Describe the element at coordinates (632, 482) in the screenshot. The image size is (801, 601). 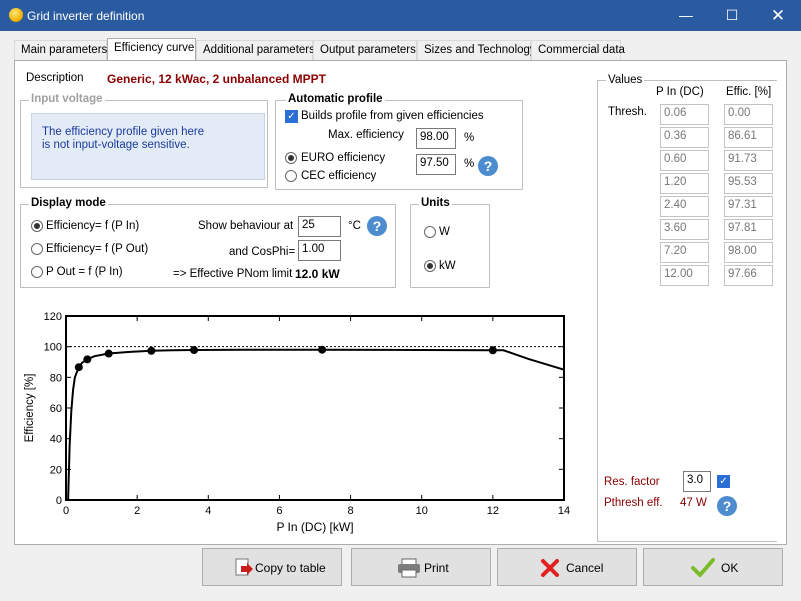
I see `res-factor-label: Res. factor` at that location.